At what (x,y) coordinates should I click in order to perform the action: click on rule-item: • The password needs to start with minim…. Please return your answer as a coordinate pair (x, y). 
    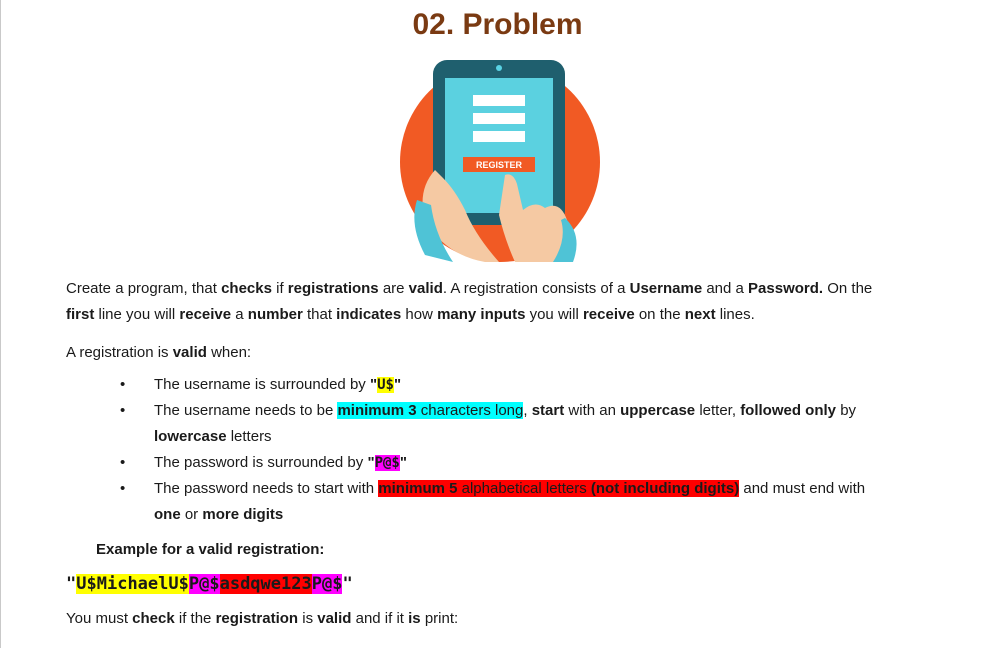
    Looking at the image, I should click on (493, 501).